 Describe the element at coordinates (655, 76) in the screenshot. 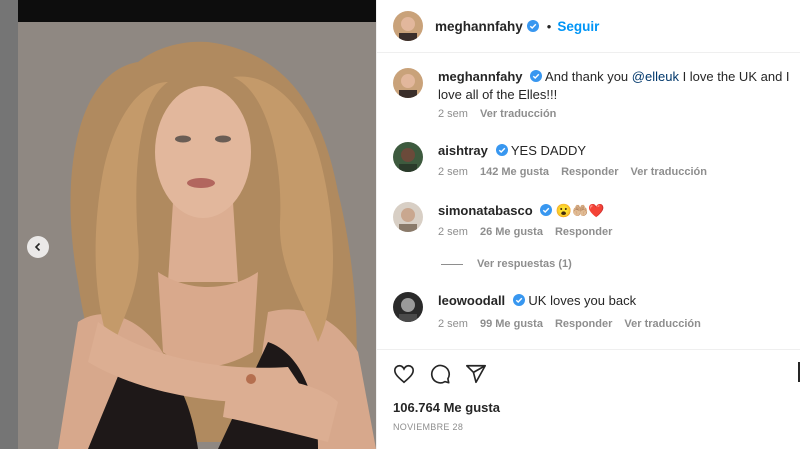

I see `mention-link: @elleuk` at that location.